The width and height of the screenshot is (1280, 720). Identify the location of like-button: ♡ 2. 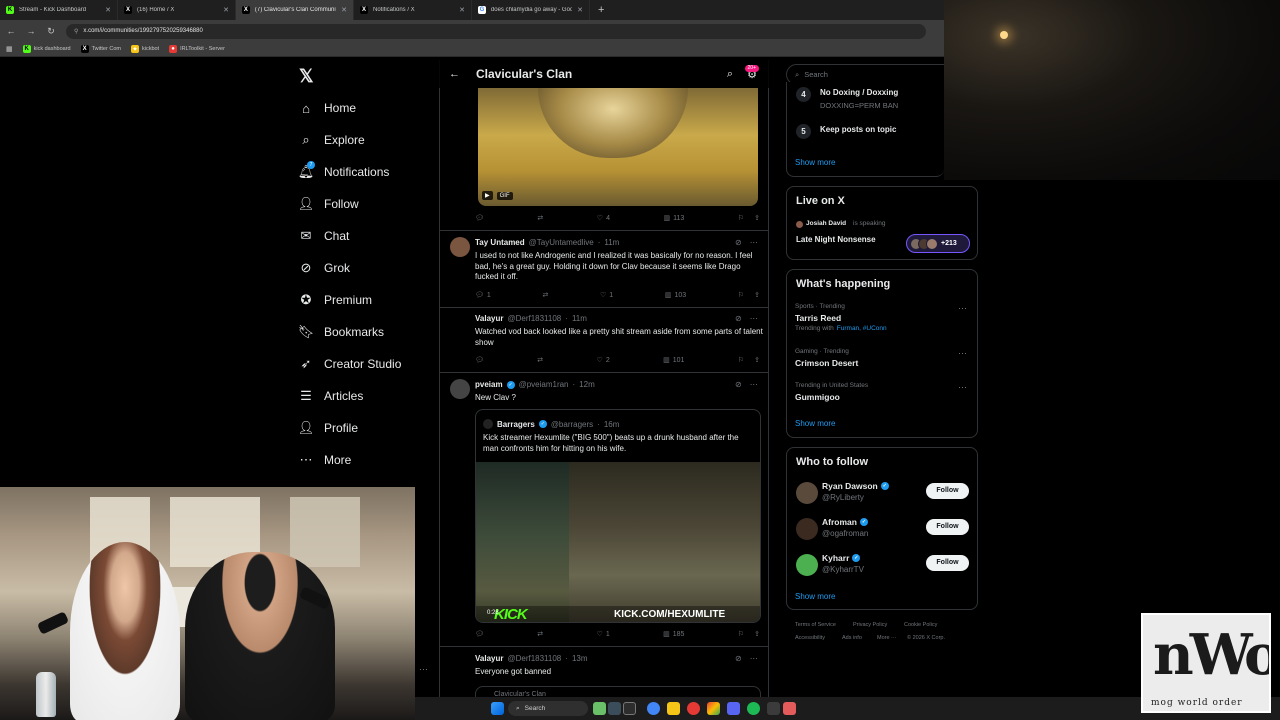
(603, 360).